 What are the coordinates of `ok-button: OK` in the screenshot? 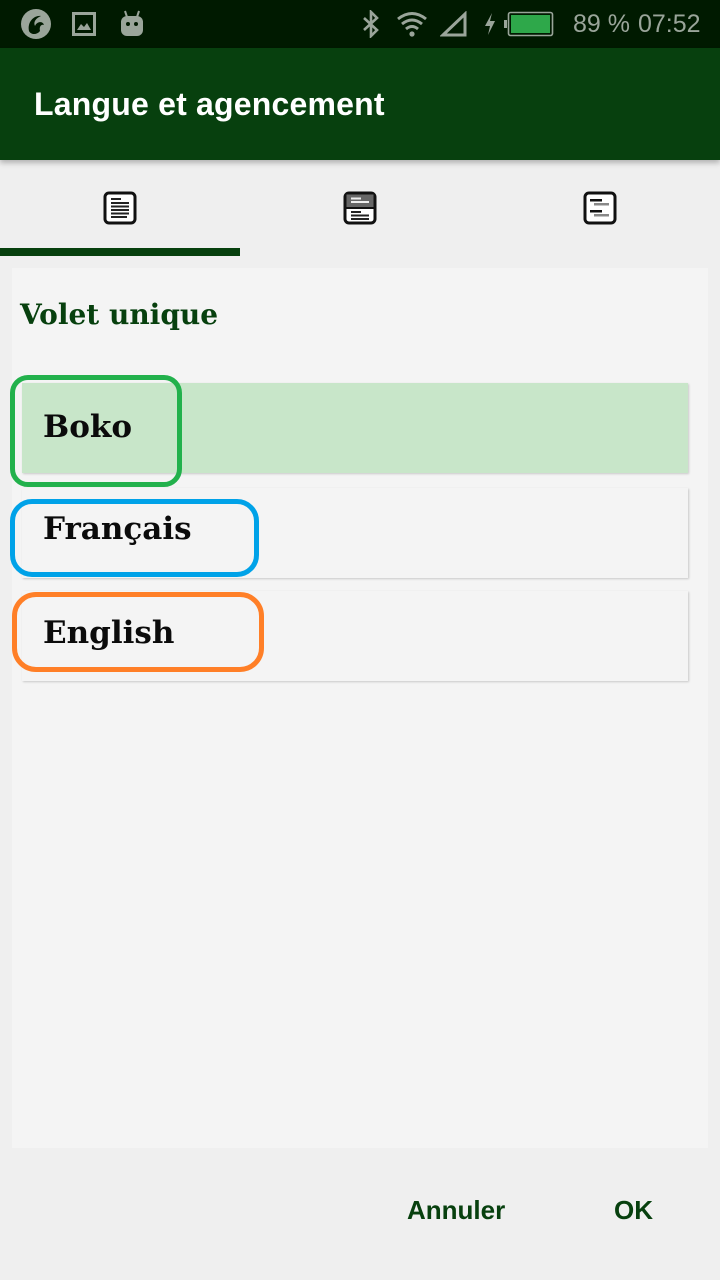 It's located at (633, 1210).